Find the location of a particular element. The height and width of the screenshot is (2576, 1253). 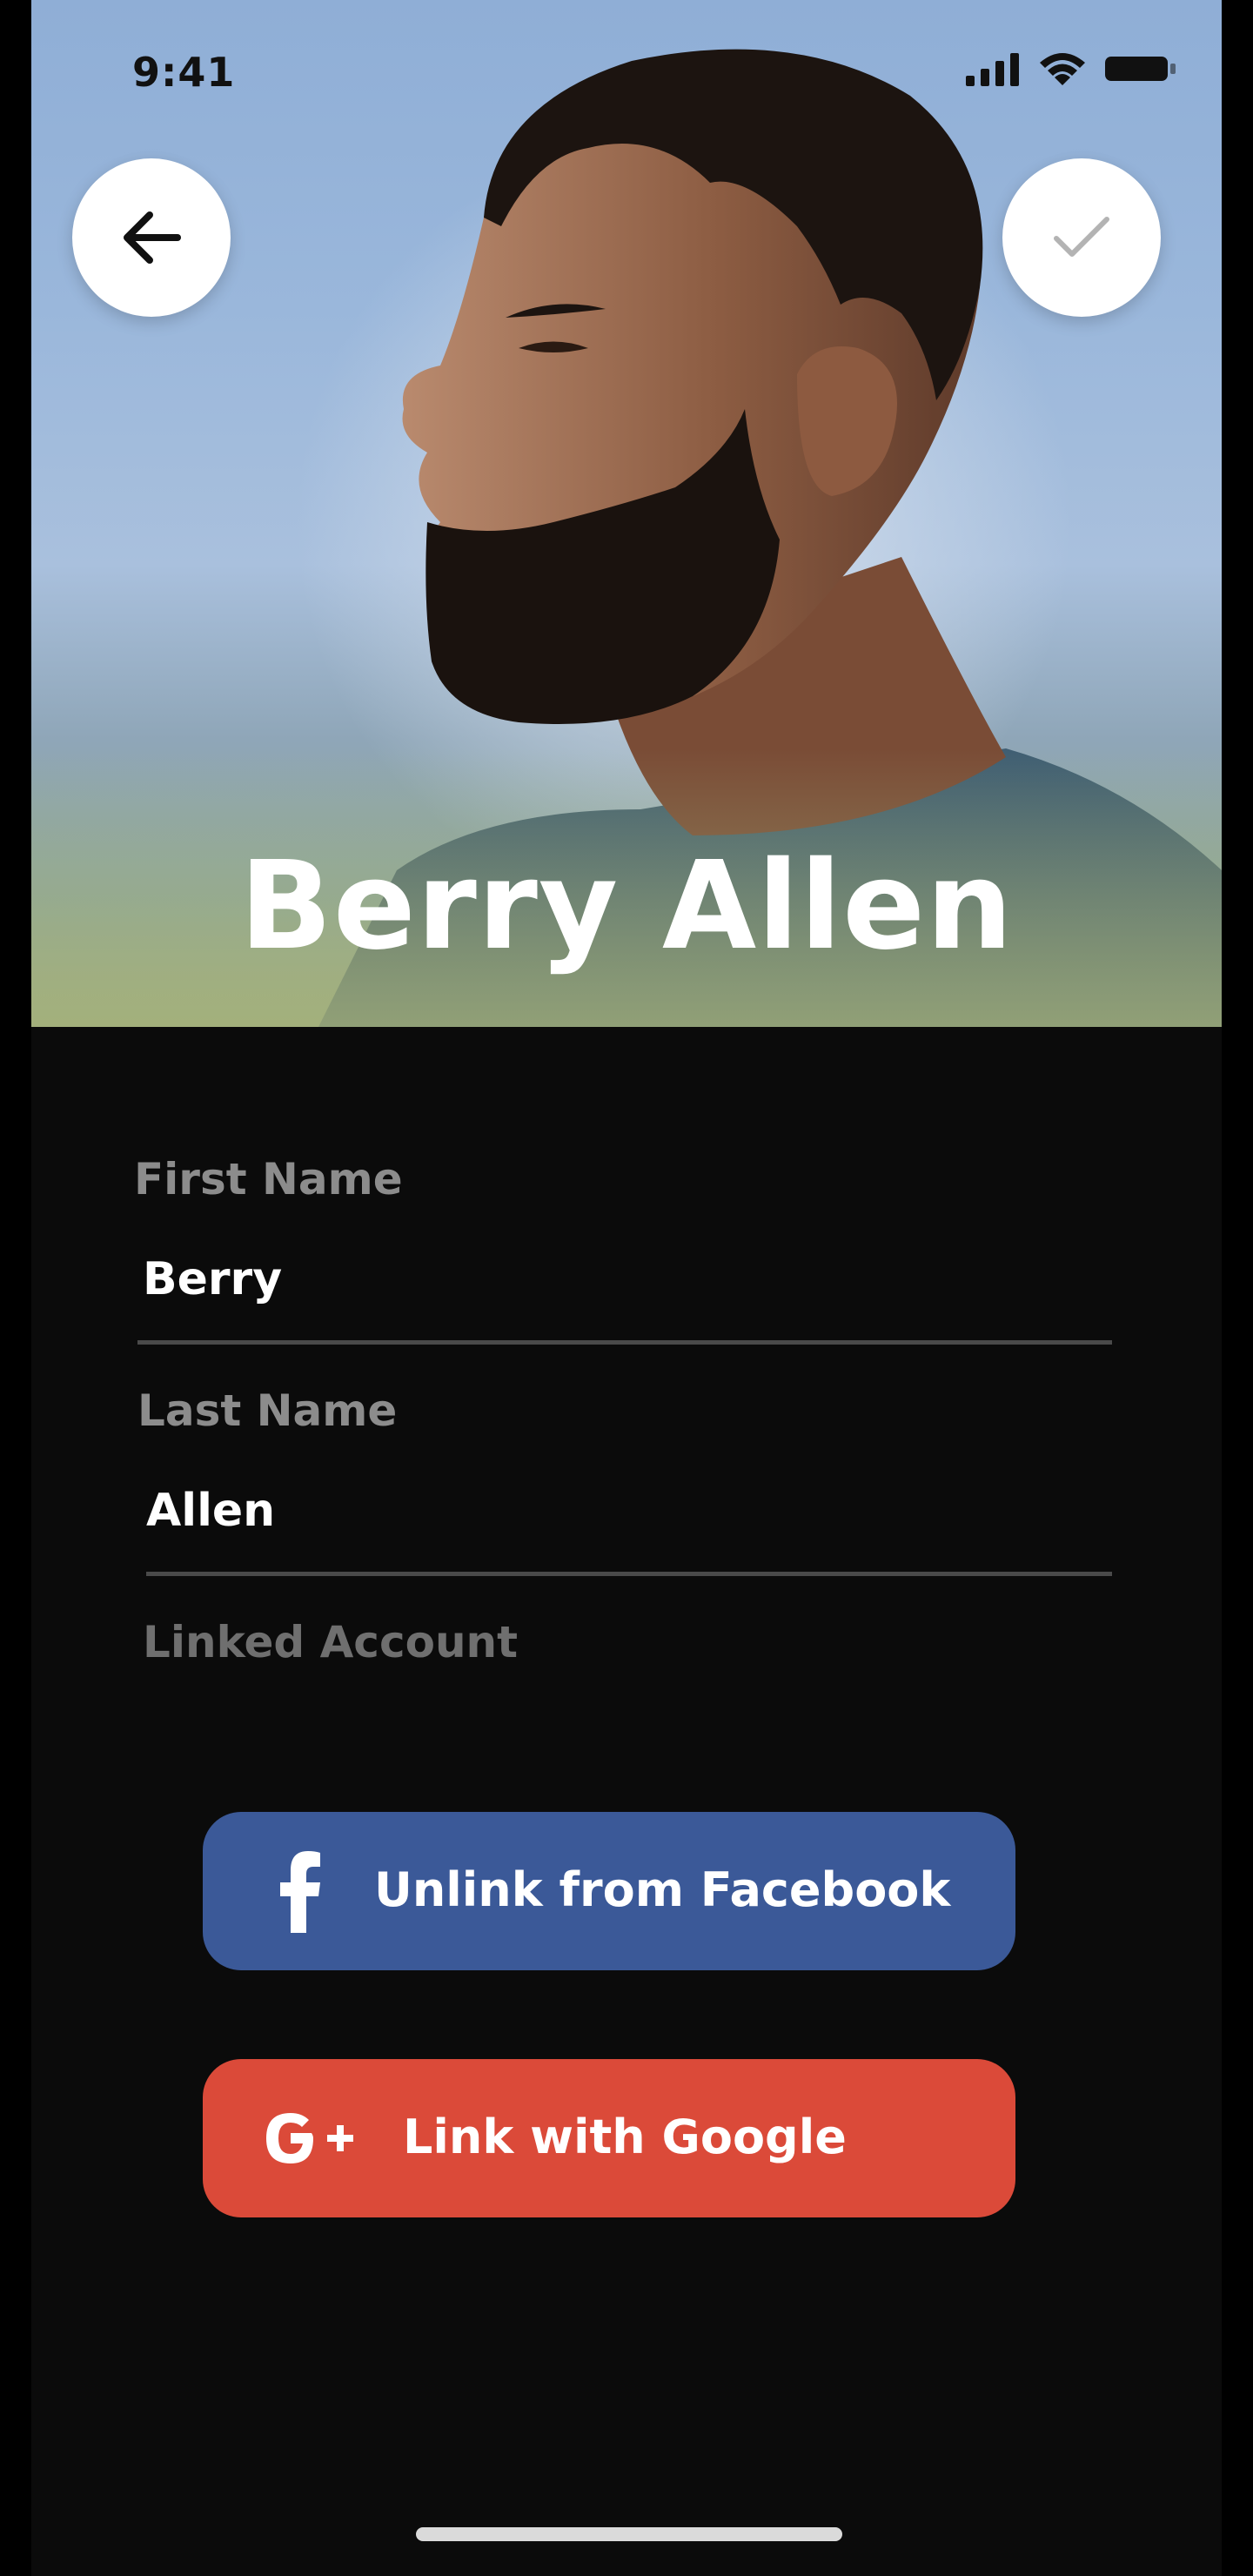

unlink-facebook-label: Unlink from Facebook is located at coordinates (662, 1889).